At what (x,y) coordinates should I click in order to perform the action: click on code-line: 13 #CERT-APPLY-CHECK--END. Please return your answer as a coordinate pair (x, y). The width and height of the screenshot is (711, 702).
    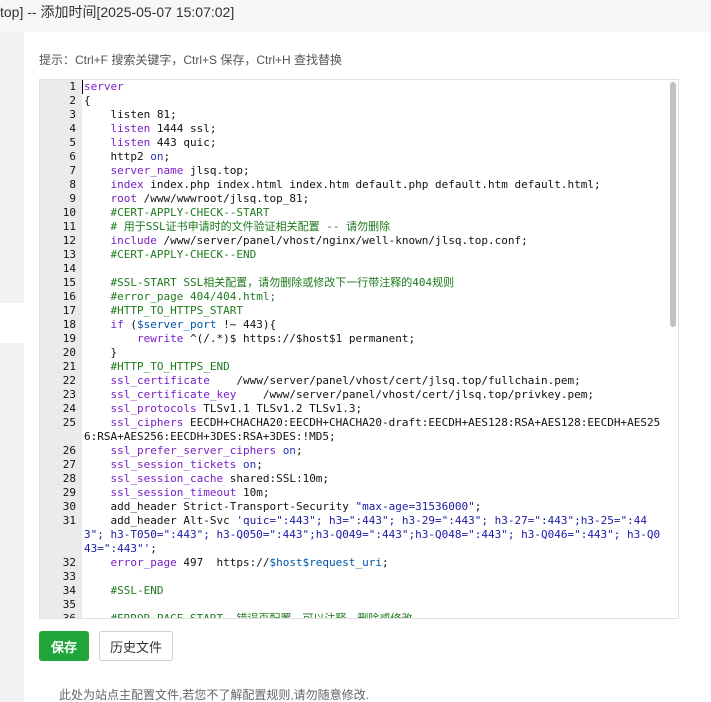
    Looking at the image, I should click on (355, 255).